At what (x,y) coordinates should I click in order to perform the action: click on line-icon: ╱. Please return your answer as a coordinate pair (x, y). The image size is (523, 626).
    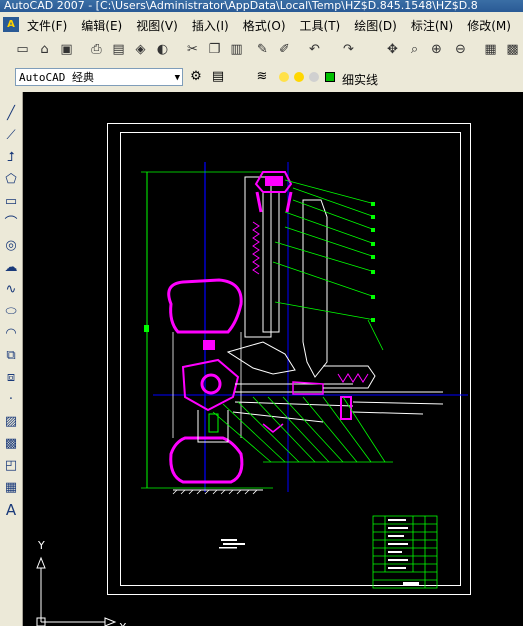
    Looking at the image, I should click on (11, 114).